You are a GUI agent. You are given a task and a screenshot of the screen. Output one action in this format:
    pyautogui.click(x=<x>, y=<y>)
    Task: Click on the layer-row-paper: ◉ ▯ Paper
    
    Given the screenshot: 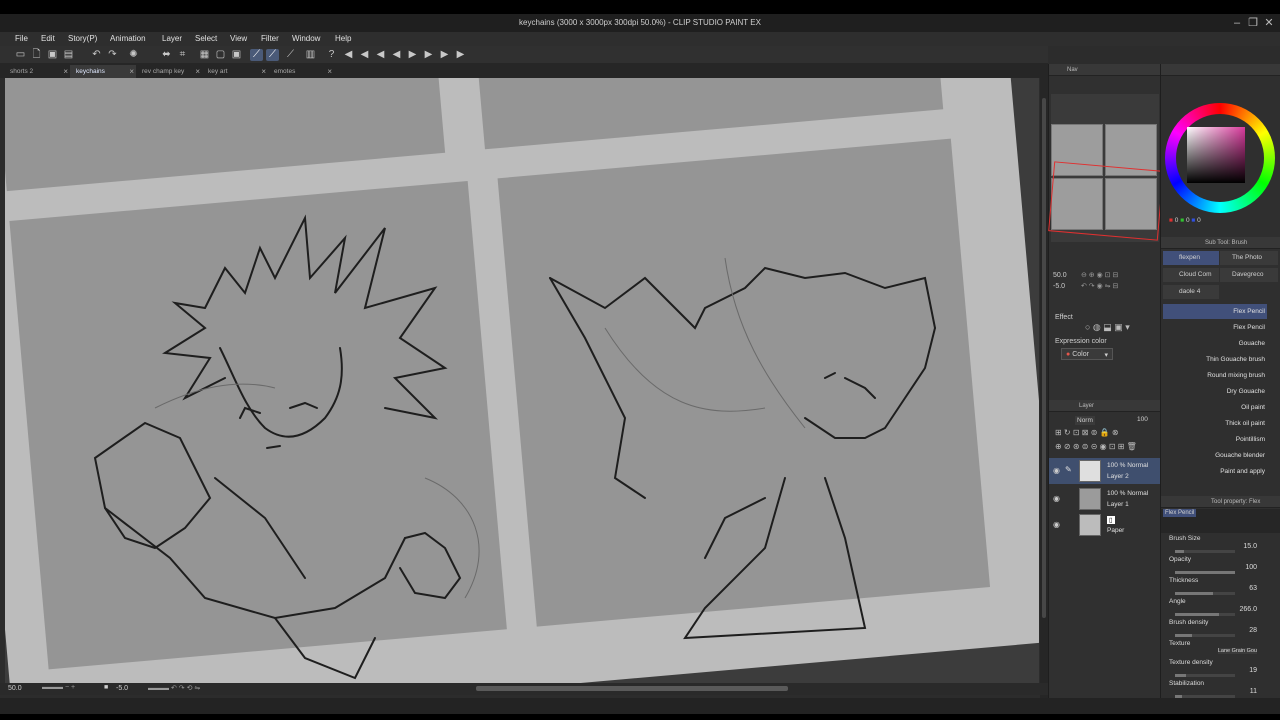 What is the action you would take?
    pyautogui.click(x=1105, y=525)
    